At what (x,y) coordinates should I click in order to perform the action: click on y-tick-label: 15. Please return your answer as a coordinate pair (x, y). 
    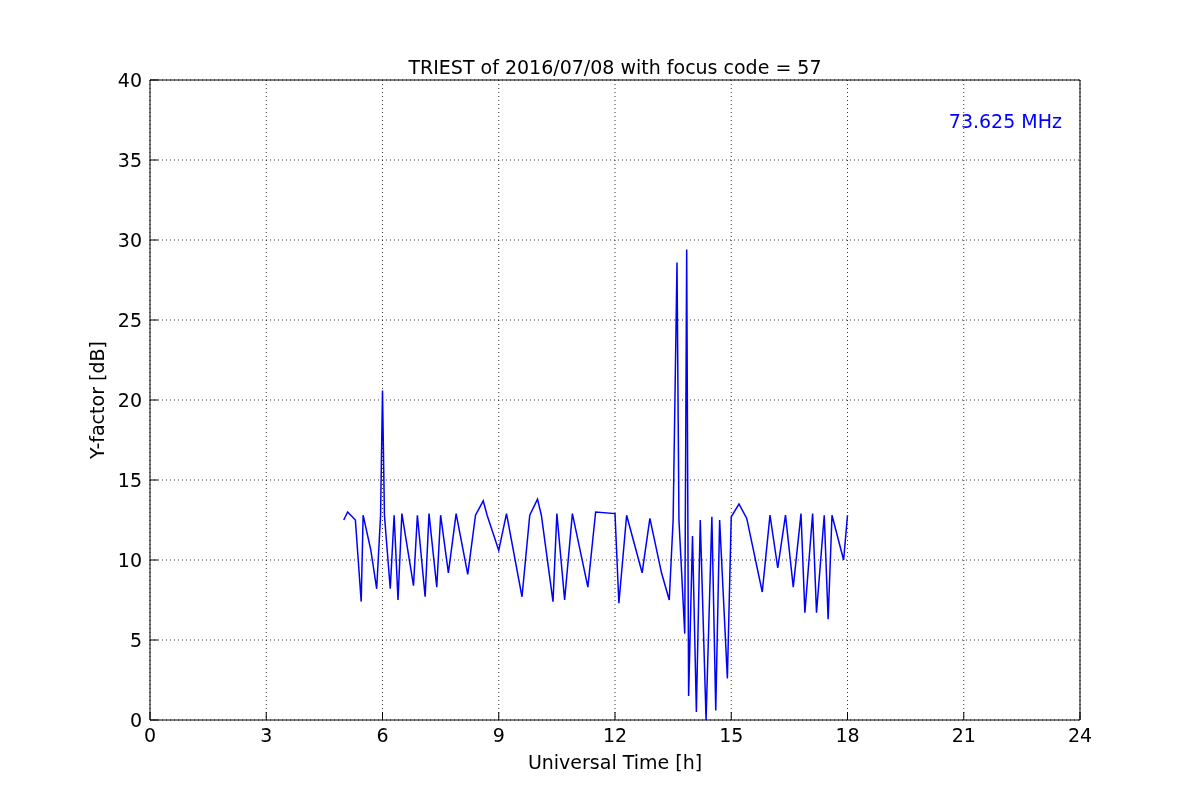
    Looking at the image, I should click on (129, 480).